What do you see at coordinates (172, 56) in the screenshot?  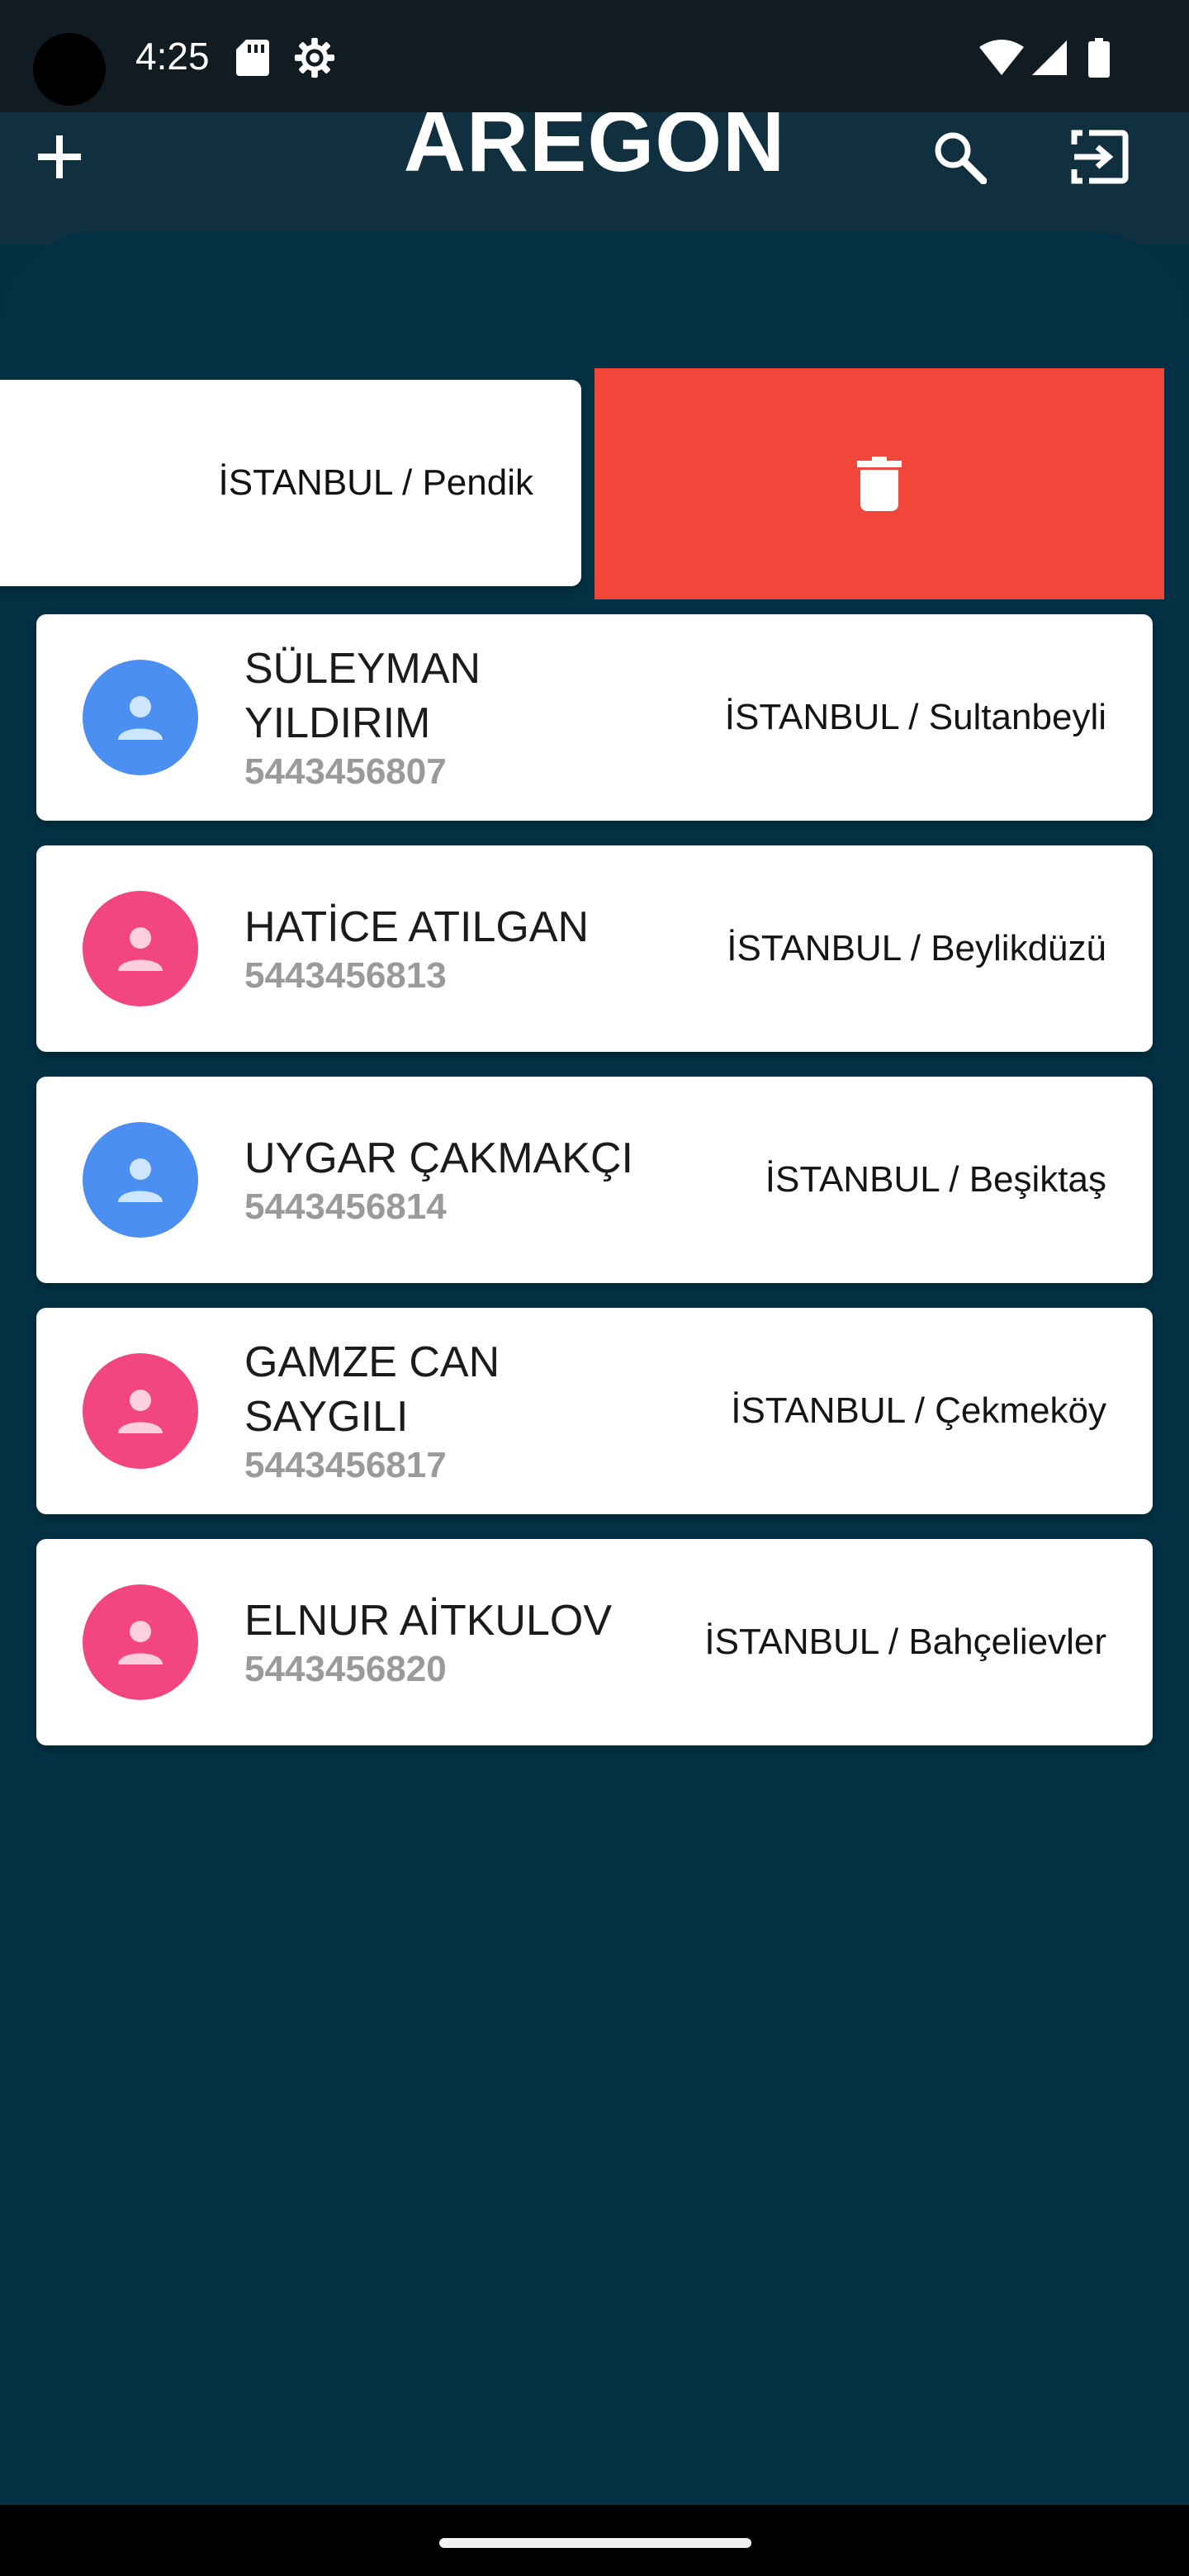 I see `status-time: 4:25` at bounding box center [172, 56].